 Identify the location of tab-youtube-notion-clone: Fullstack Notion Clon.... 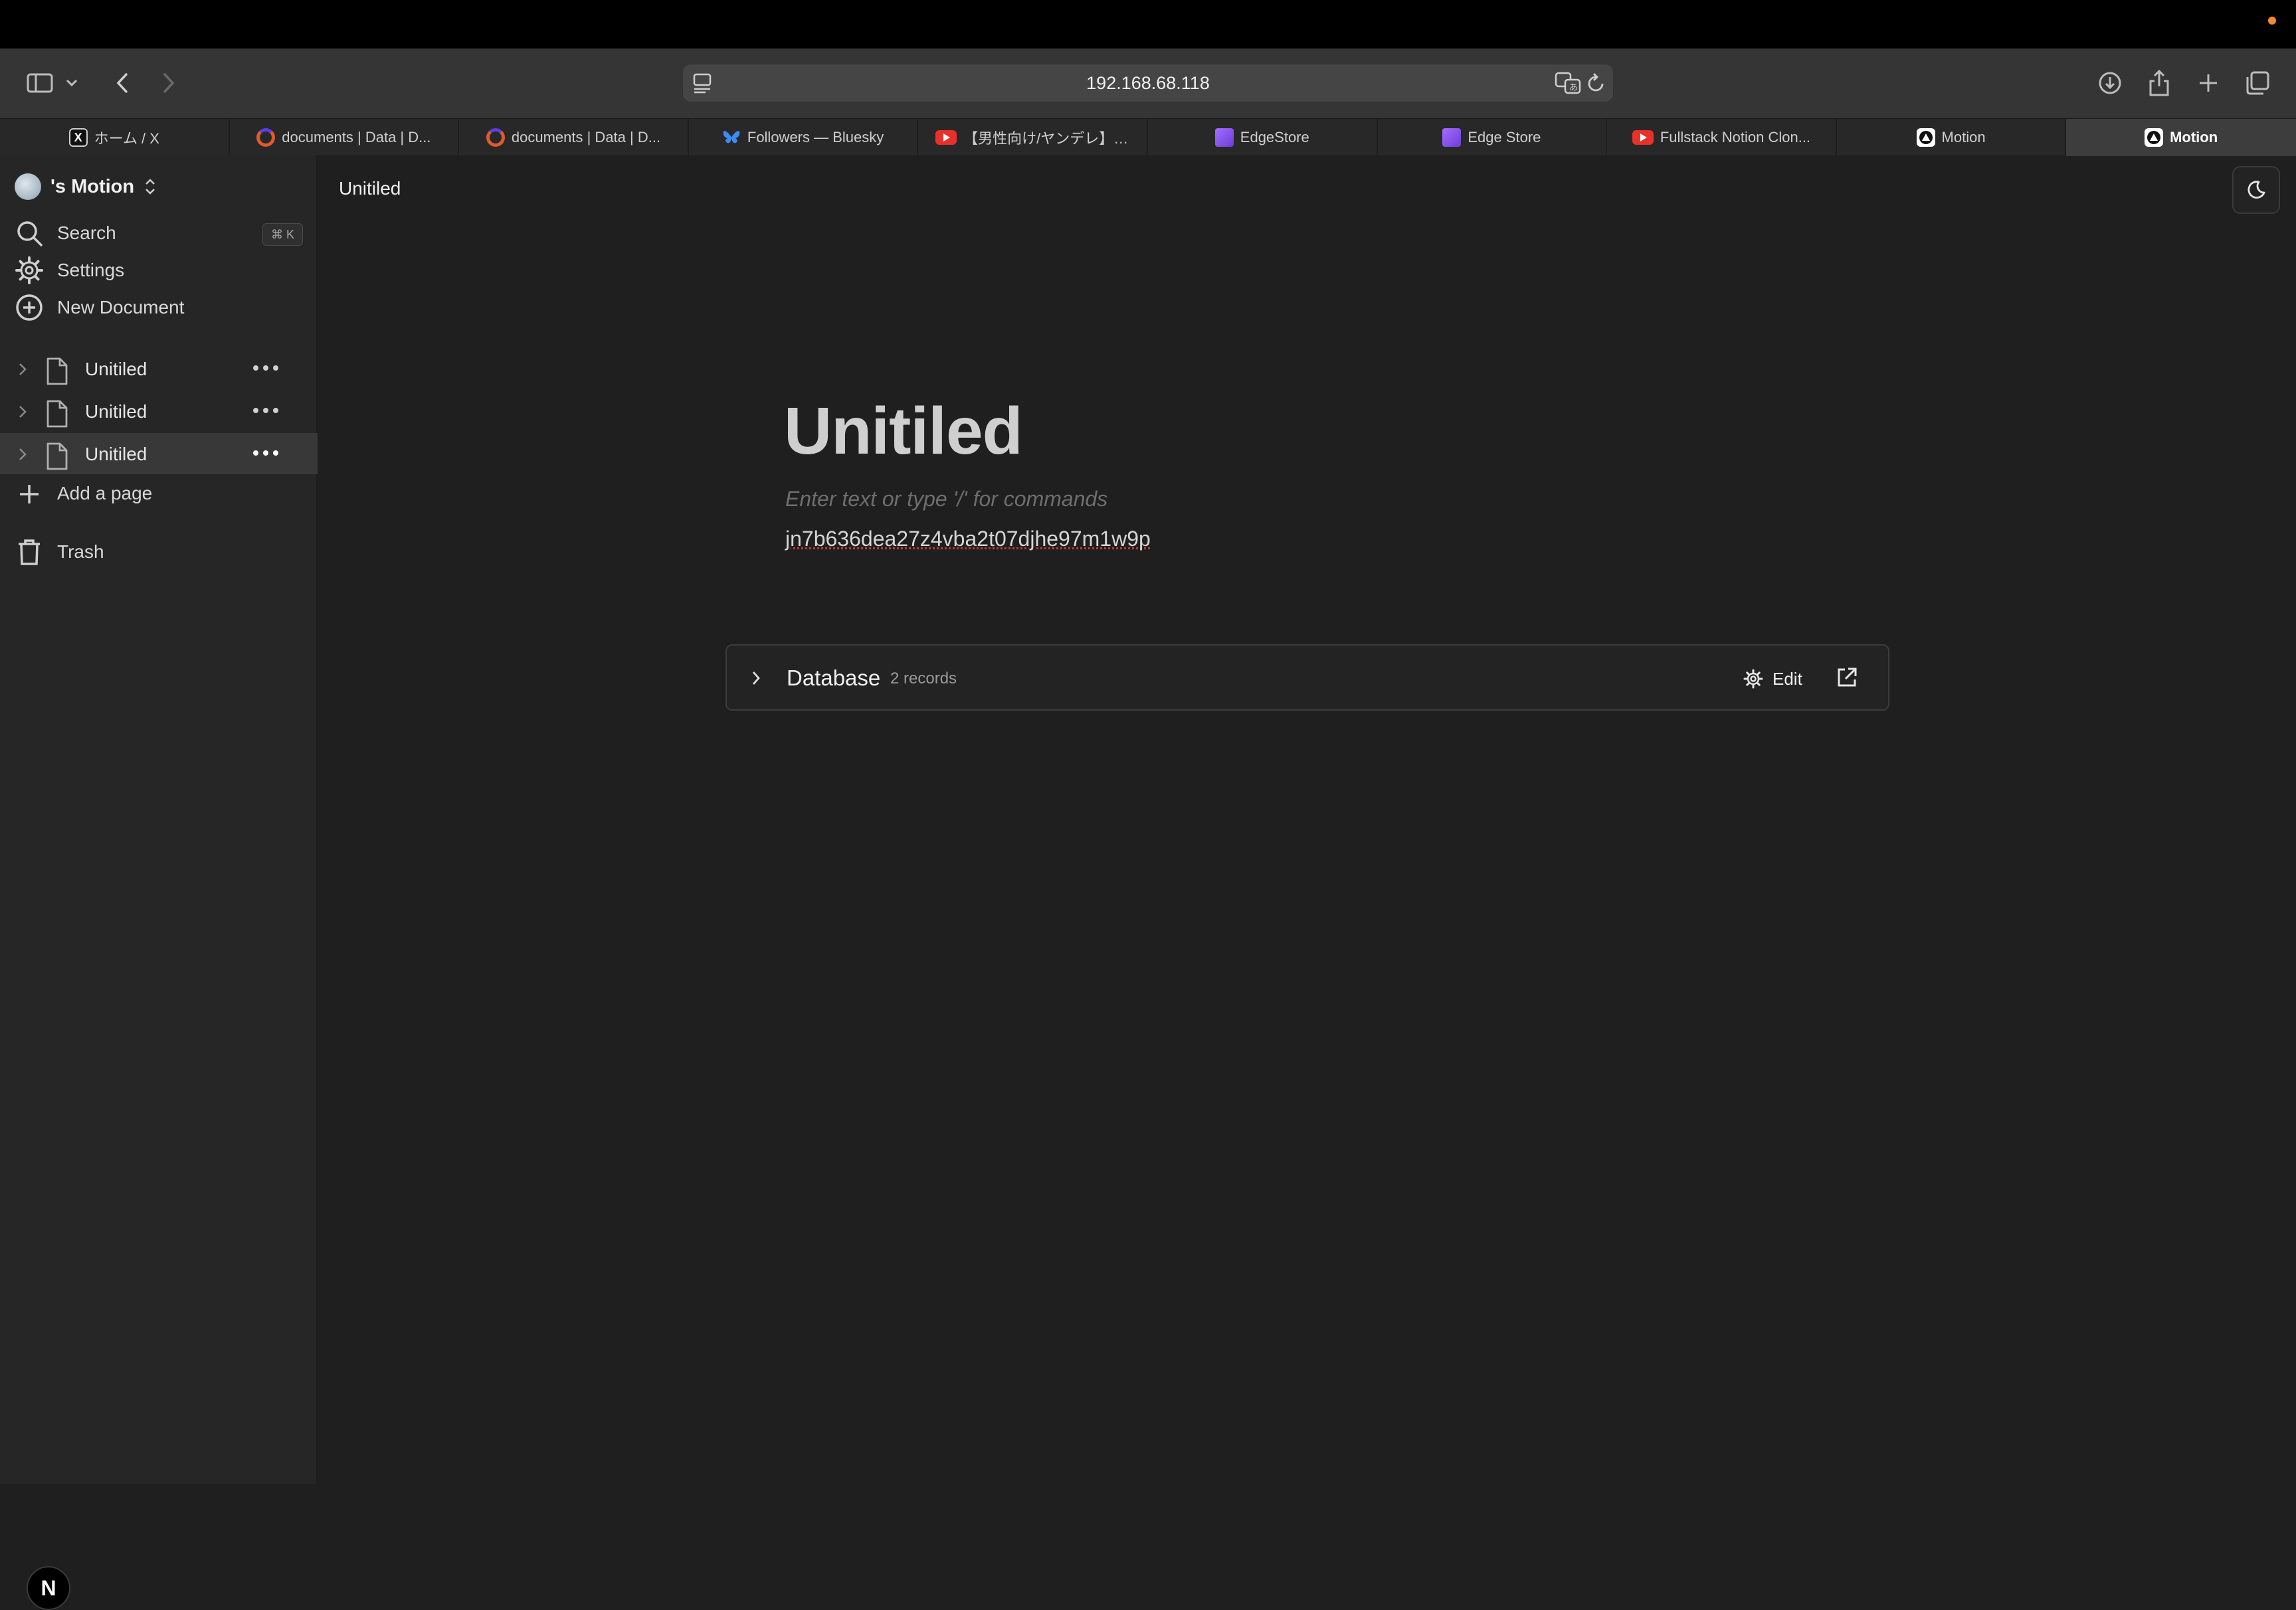
(1722, 137).